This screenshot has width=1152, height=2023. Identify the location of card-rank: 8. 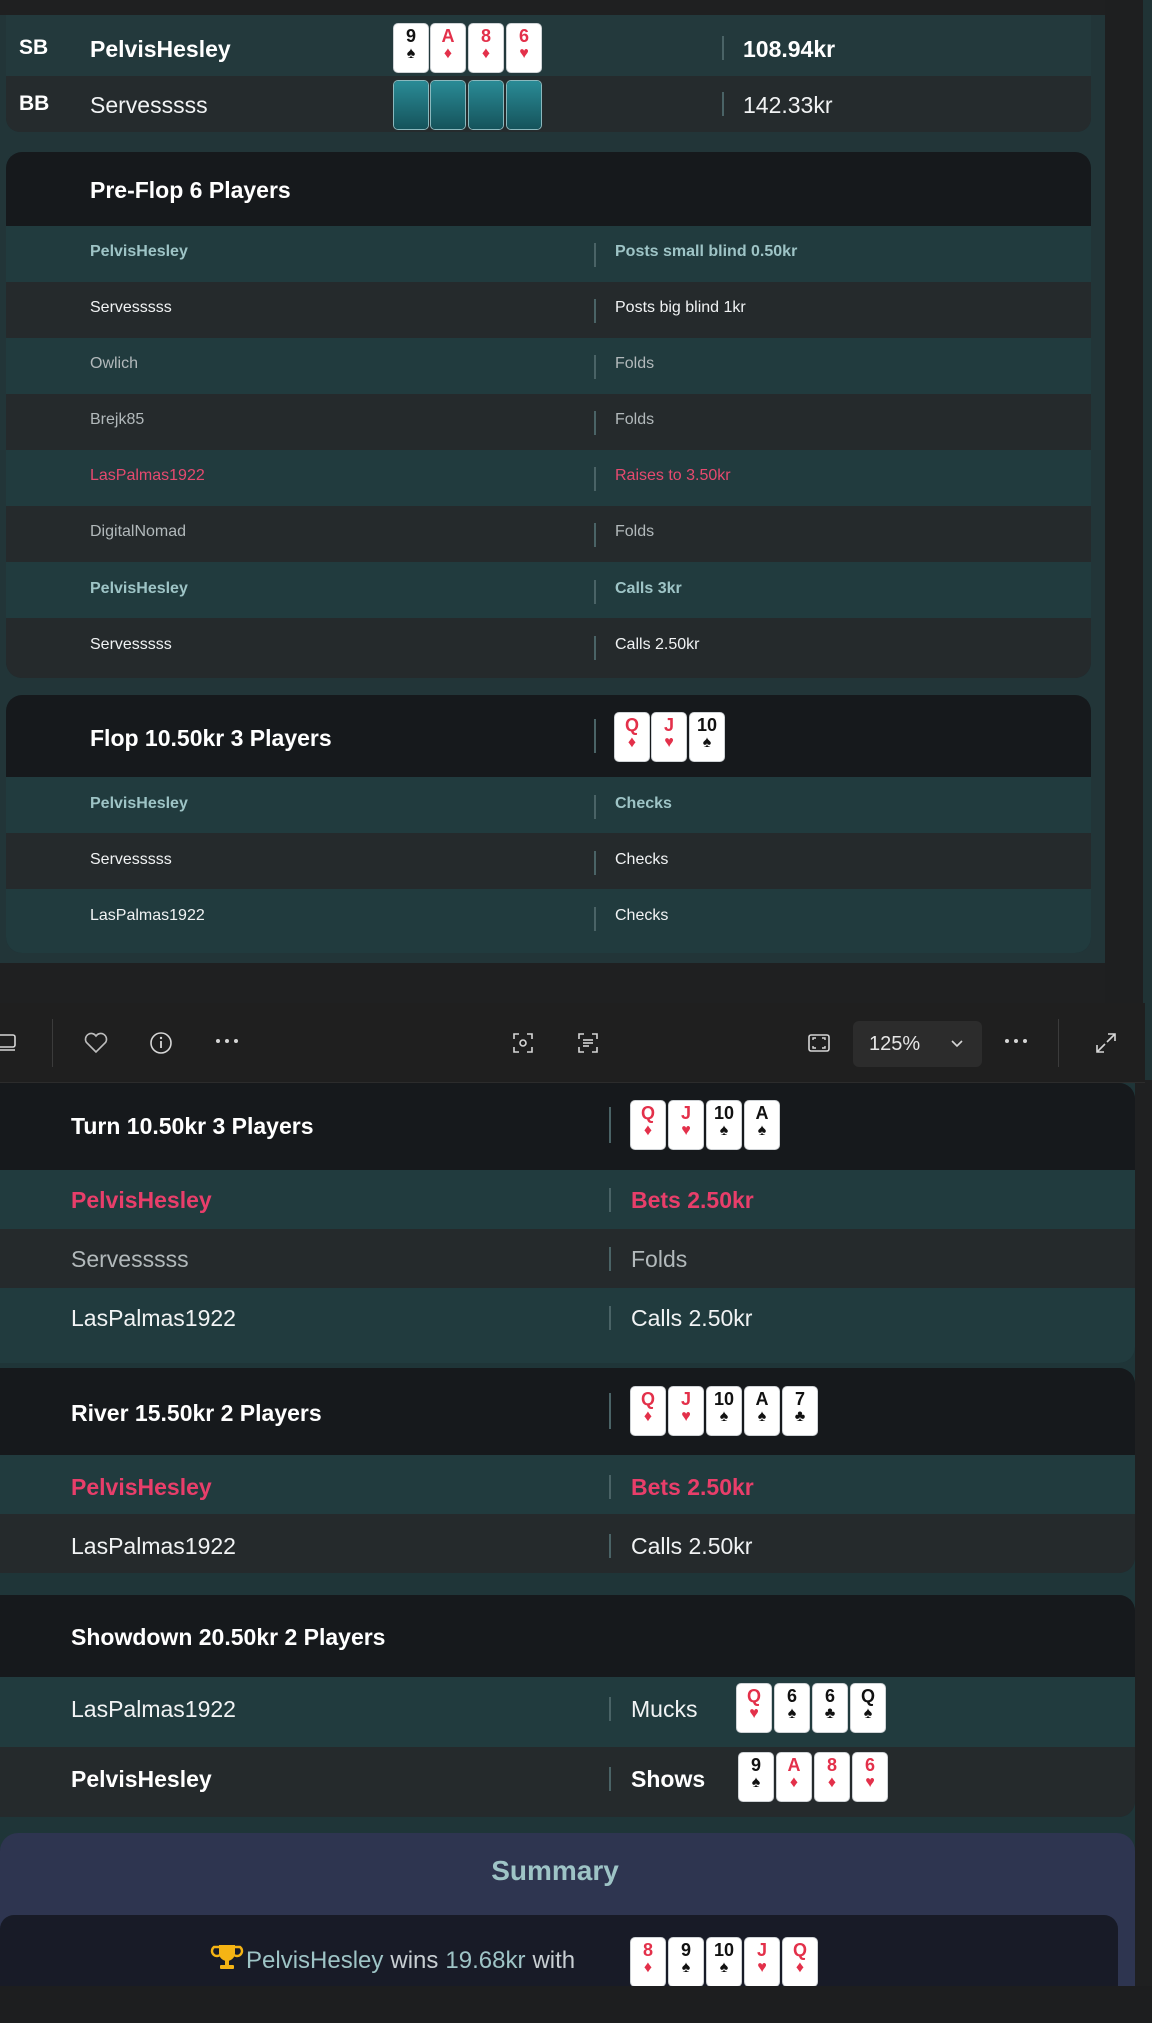
(485, 36).